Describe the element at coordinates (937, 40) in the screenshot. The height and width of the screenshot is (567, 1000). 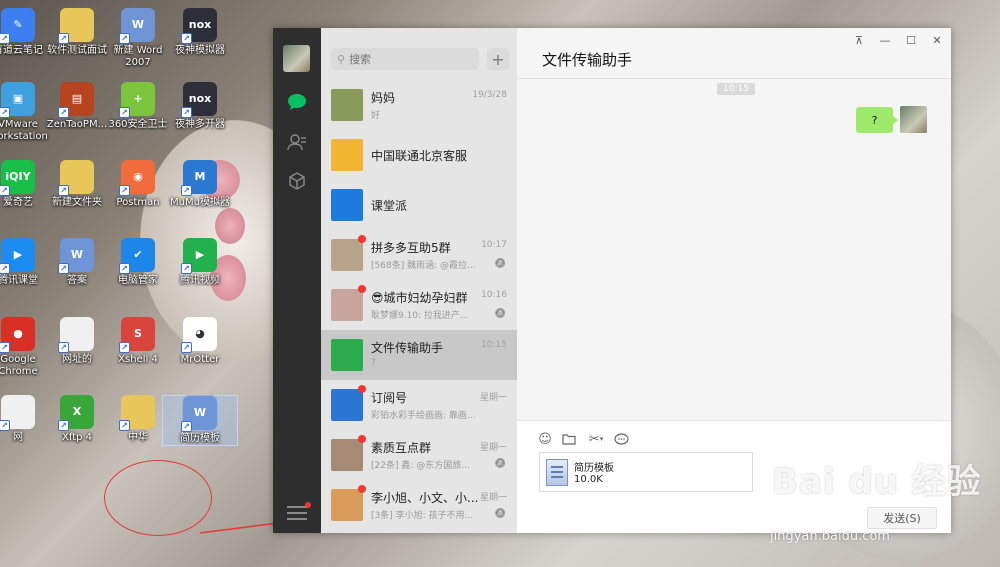
I see `close-icon: ✕` at that location.